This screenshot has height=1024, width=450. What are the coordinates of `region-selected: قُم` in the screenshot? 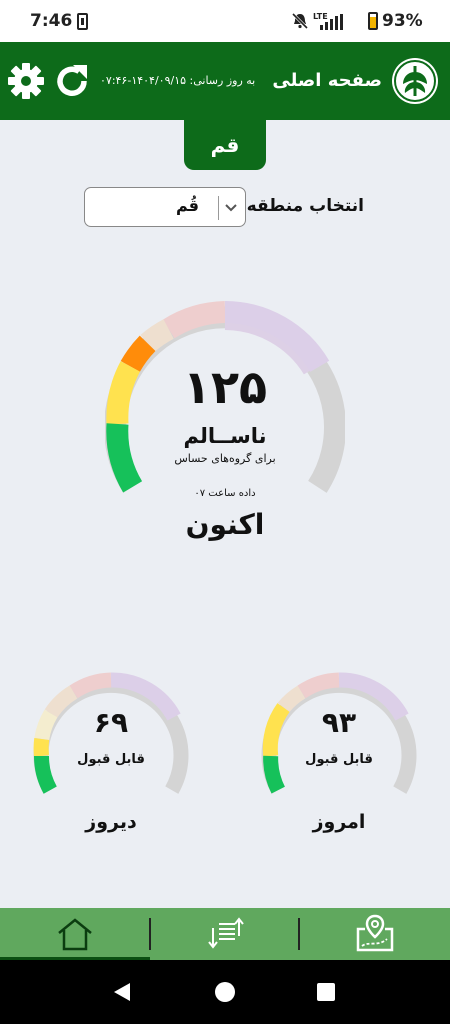 It's located at (187, 205).